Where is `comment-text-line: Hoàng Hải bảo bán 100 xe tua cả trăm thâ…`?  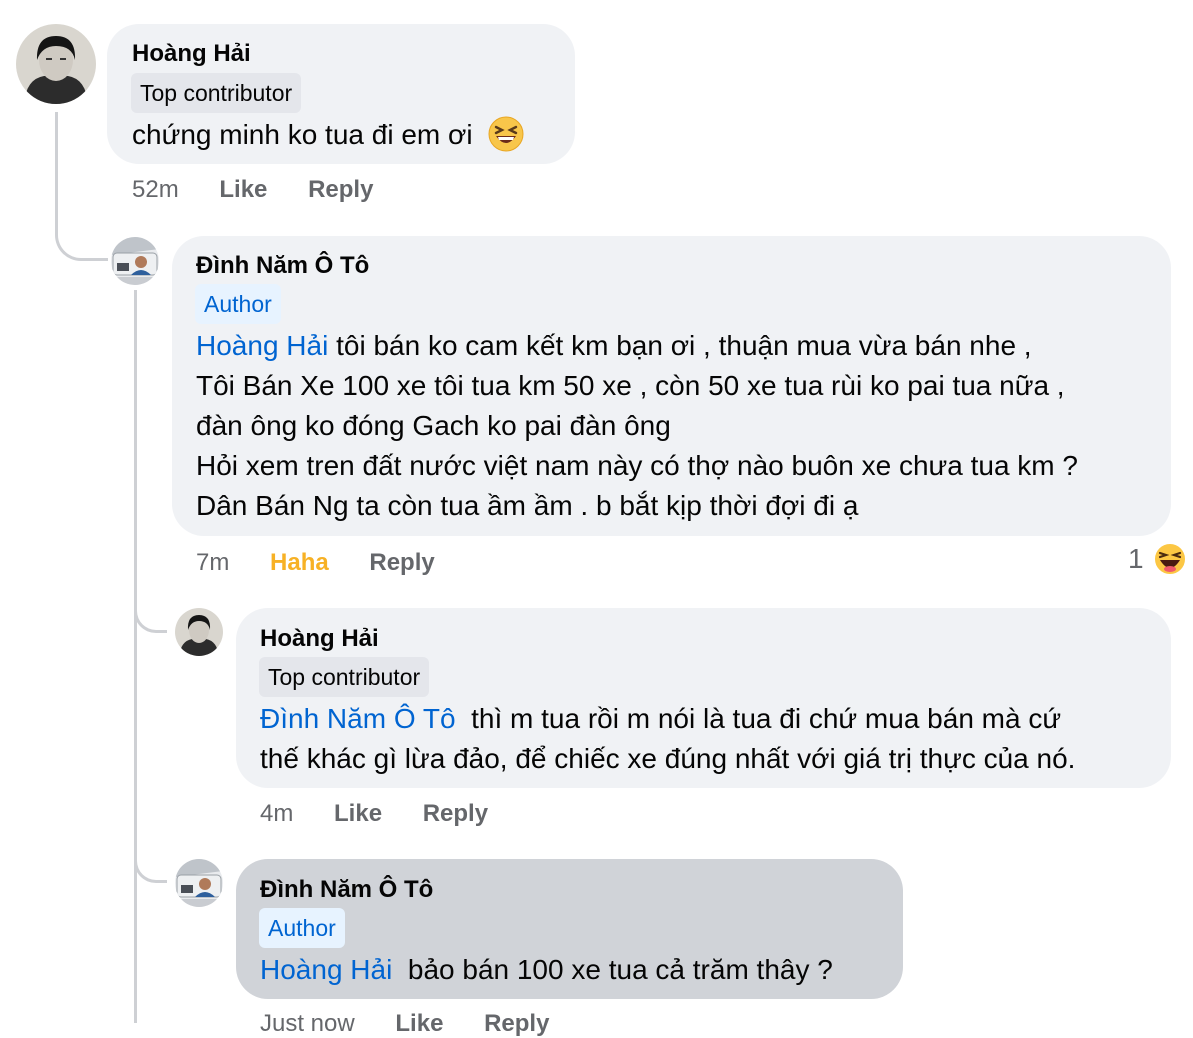
comment-text-line: Hoàng Hải bảo bán 100 xe tua cả trăm thâ… is located at coordinates (546, 969).